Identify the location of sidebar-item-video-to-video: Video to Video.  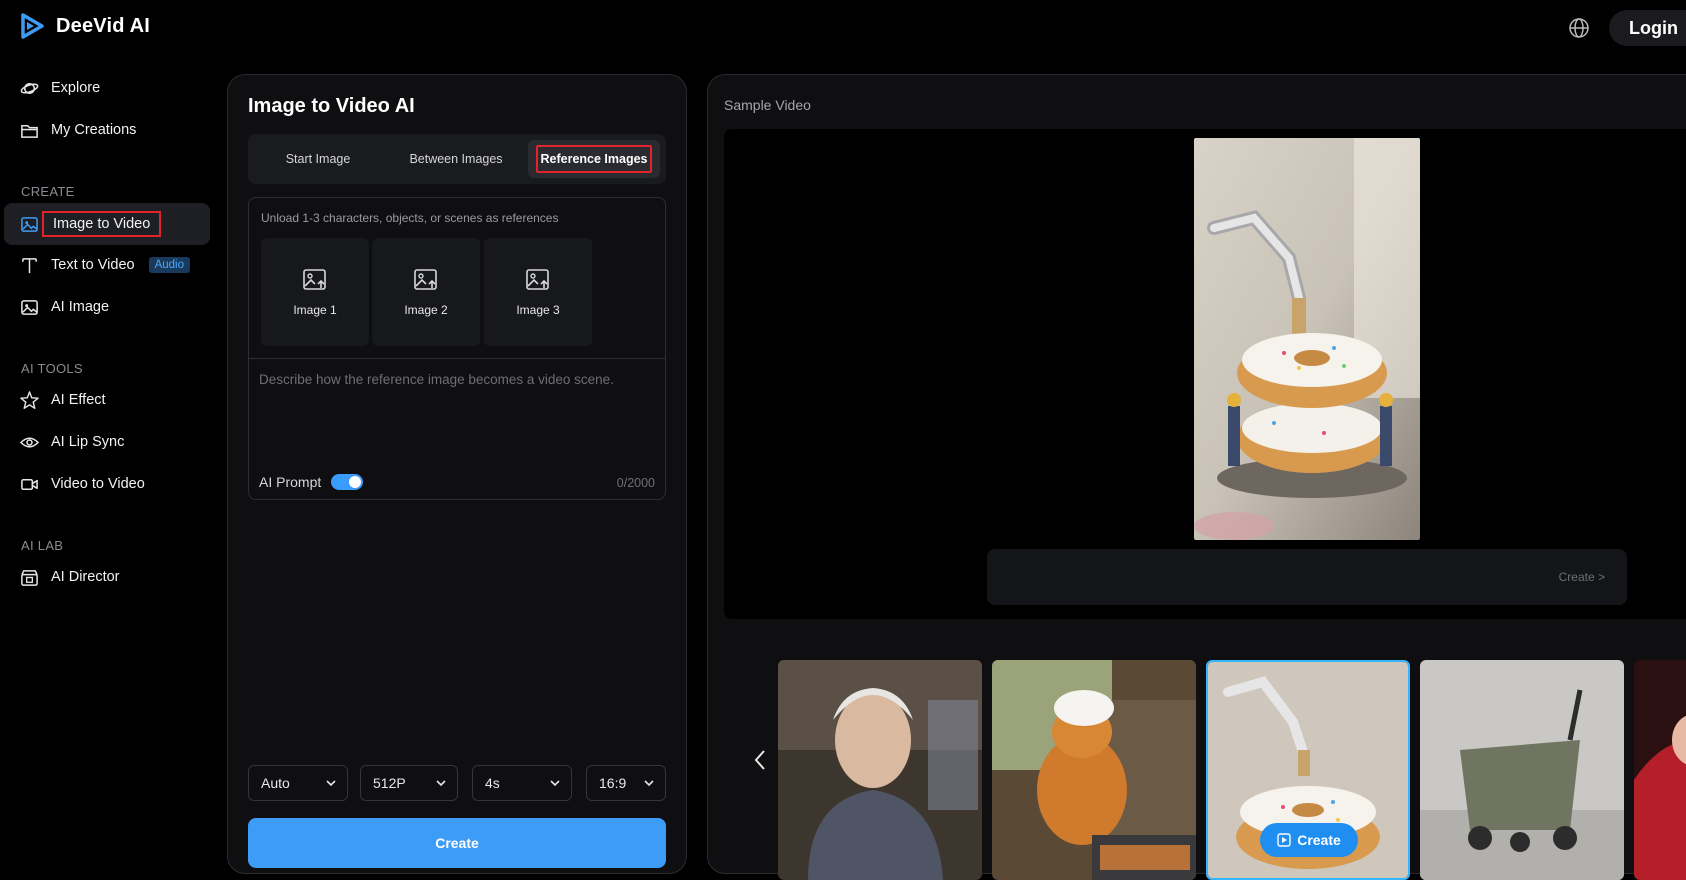
(105, 484).